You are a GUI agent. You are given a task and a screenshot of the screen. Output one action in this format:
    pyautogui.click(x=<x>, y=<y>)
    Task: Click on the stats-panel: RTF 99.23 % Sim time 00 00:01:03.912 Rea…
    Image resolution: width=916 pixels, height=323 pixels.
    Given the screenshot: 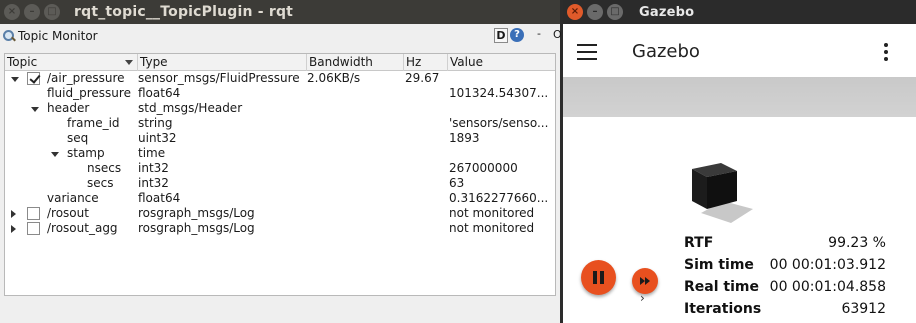 What is the action you would take?
    pyautogui.click(x=785, y=276)
    